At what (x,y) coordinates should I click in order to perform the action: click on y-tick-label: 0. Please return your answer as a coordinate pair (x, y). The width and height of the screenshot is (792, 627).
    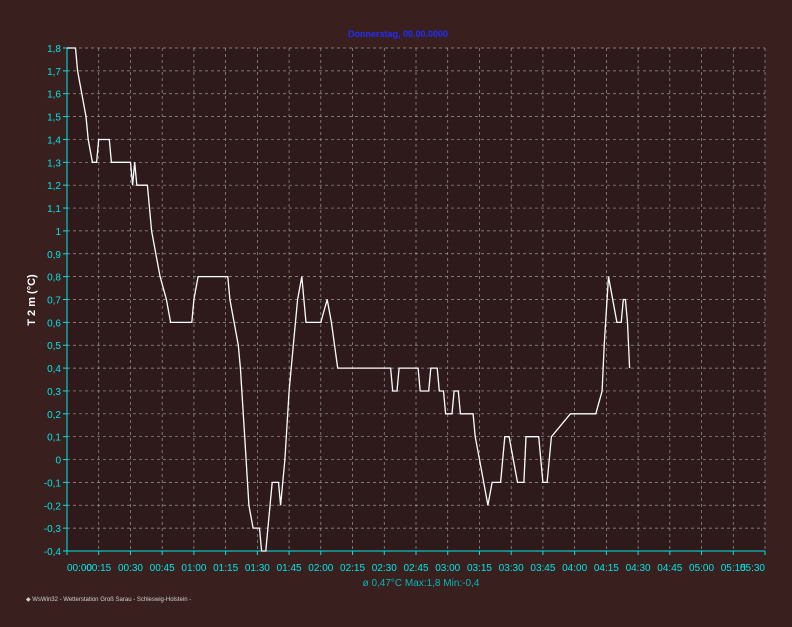
    Looking at the image, I should click on (58, 461).